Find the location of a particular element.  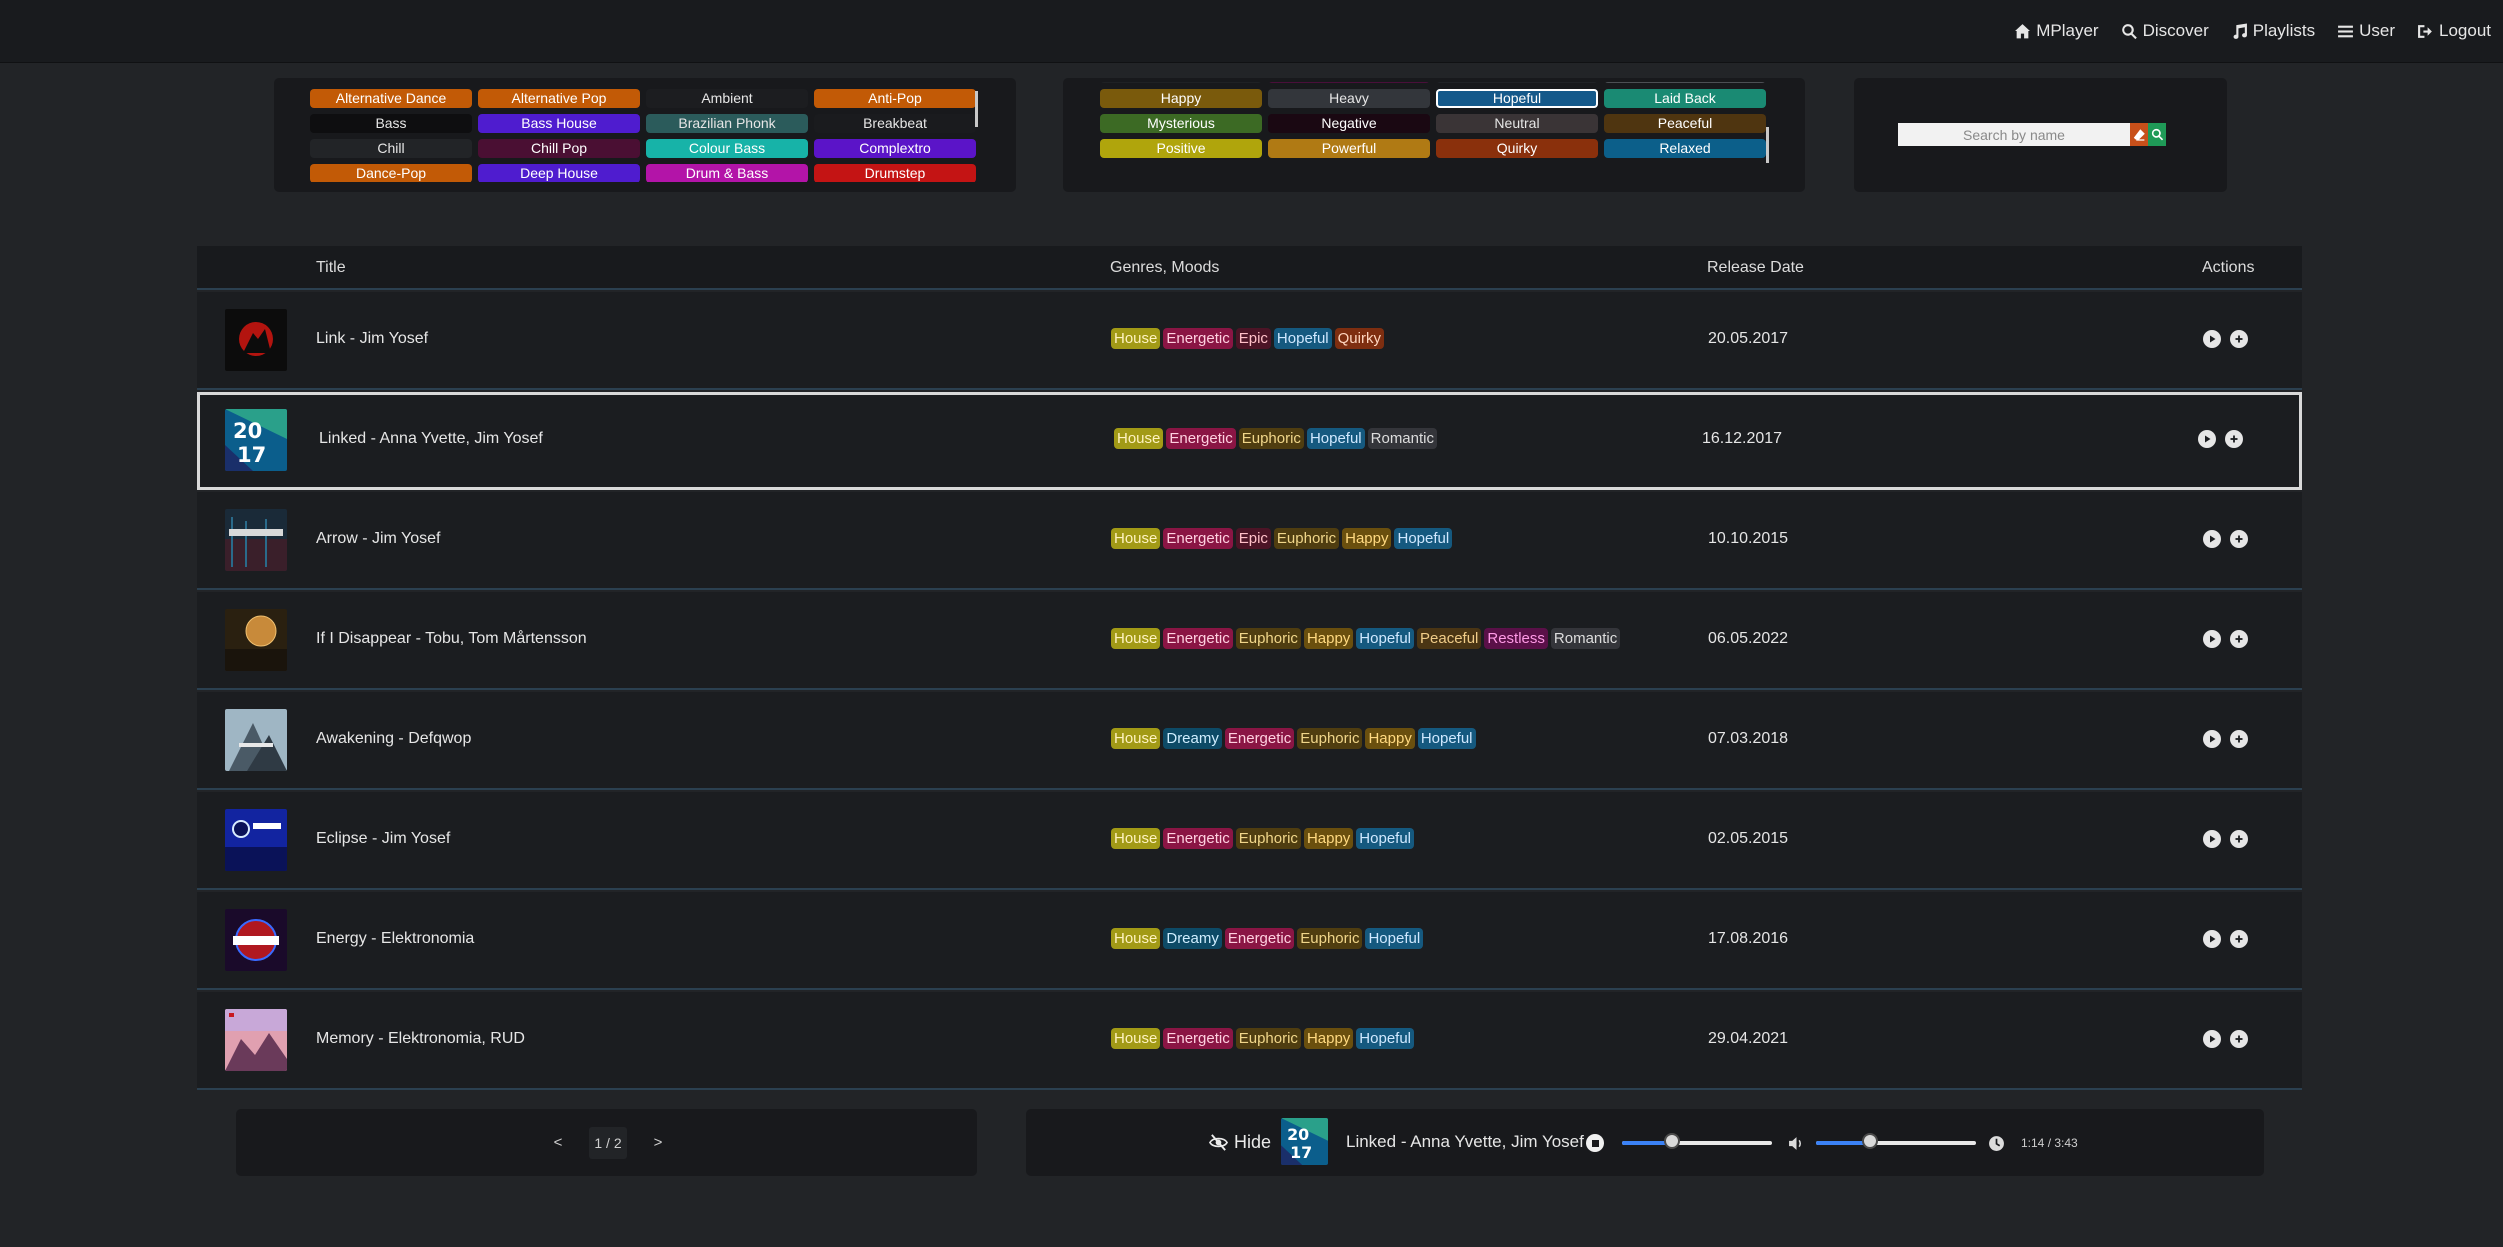

nav-logout: Logout is located at coordinates (2454, 31).